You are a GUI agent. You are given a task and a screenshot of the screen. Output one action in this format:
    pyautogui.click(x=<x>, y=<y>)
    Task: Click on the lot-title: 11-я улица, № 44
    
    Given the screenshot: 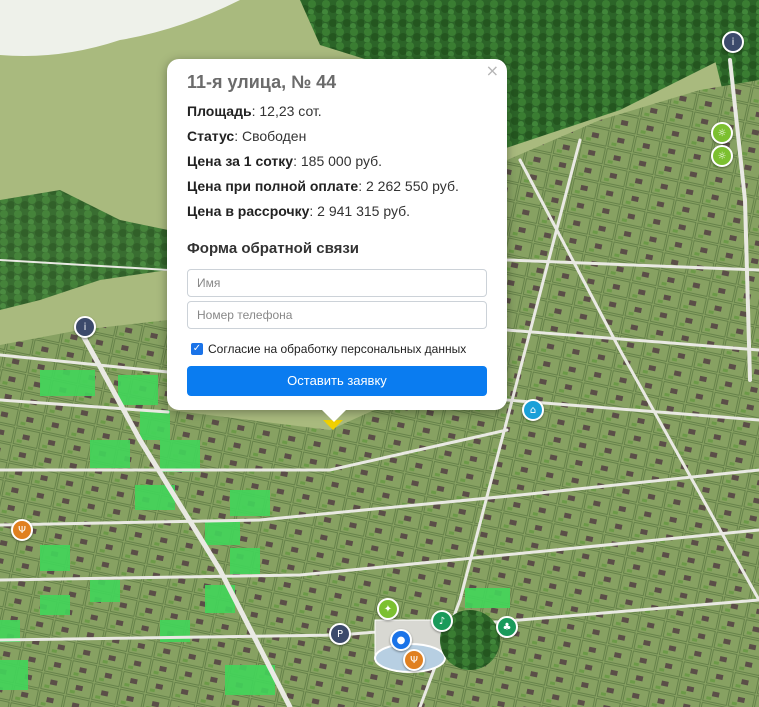 What is the action you would take?
    pyautogui.click(x=262, y=82)
    